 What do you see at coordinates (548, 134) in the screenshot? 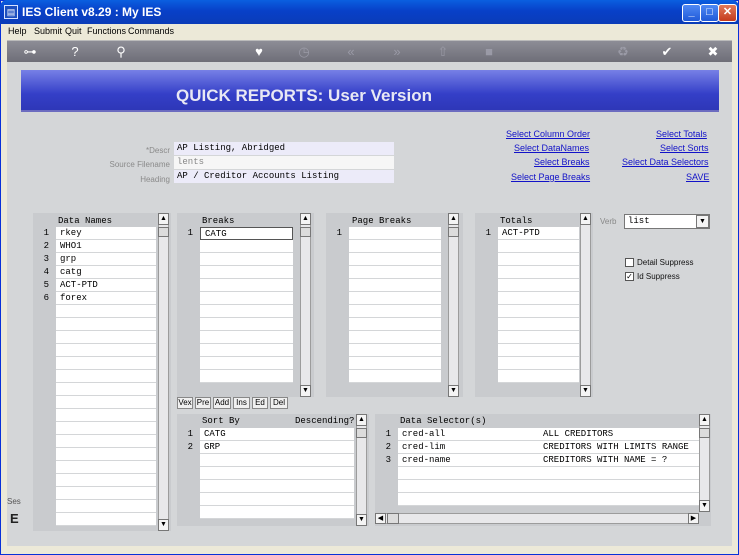
I see `select-column-order-link: Select Column Order` at bounding box center [548, 134].